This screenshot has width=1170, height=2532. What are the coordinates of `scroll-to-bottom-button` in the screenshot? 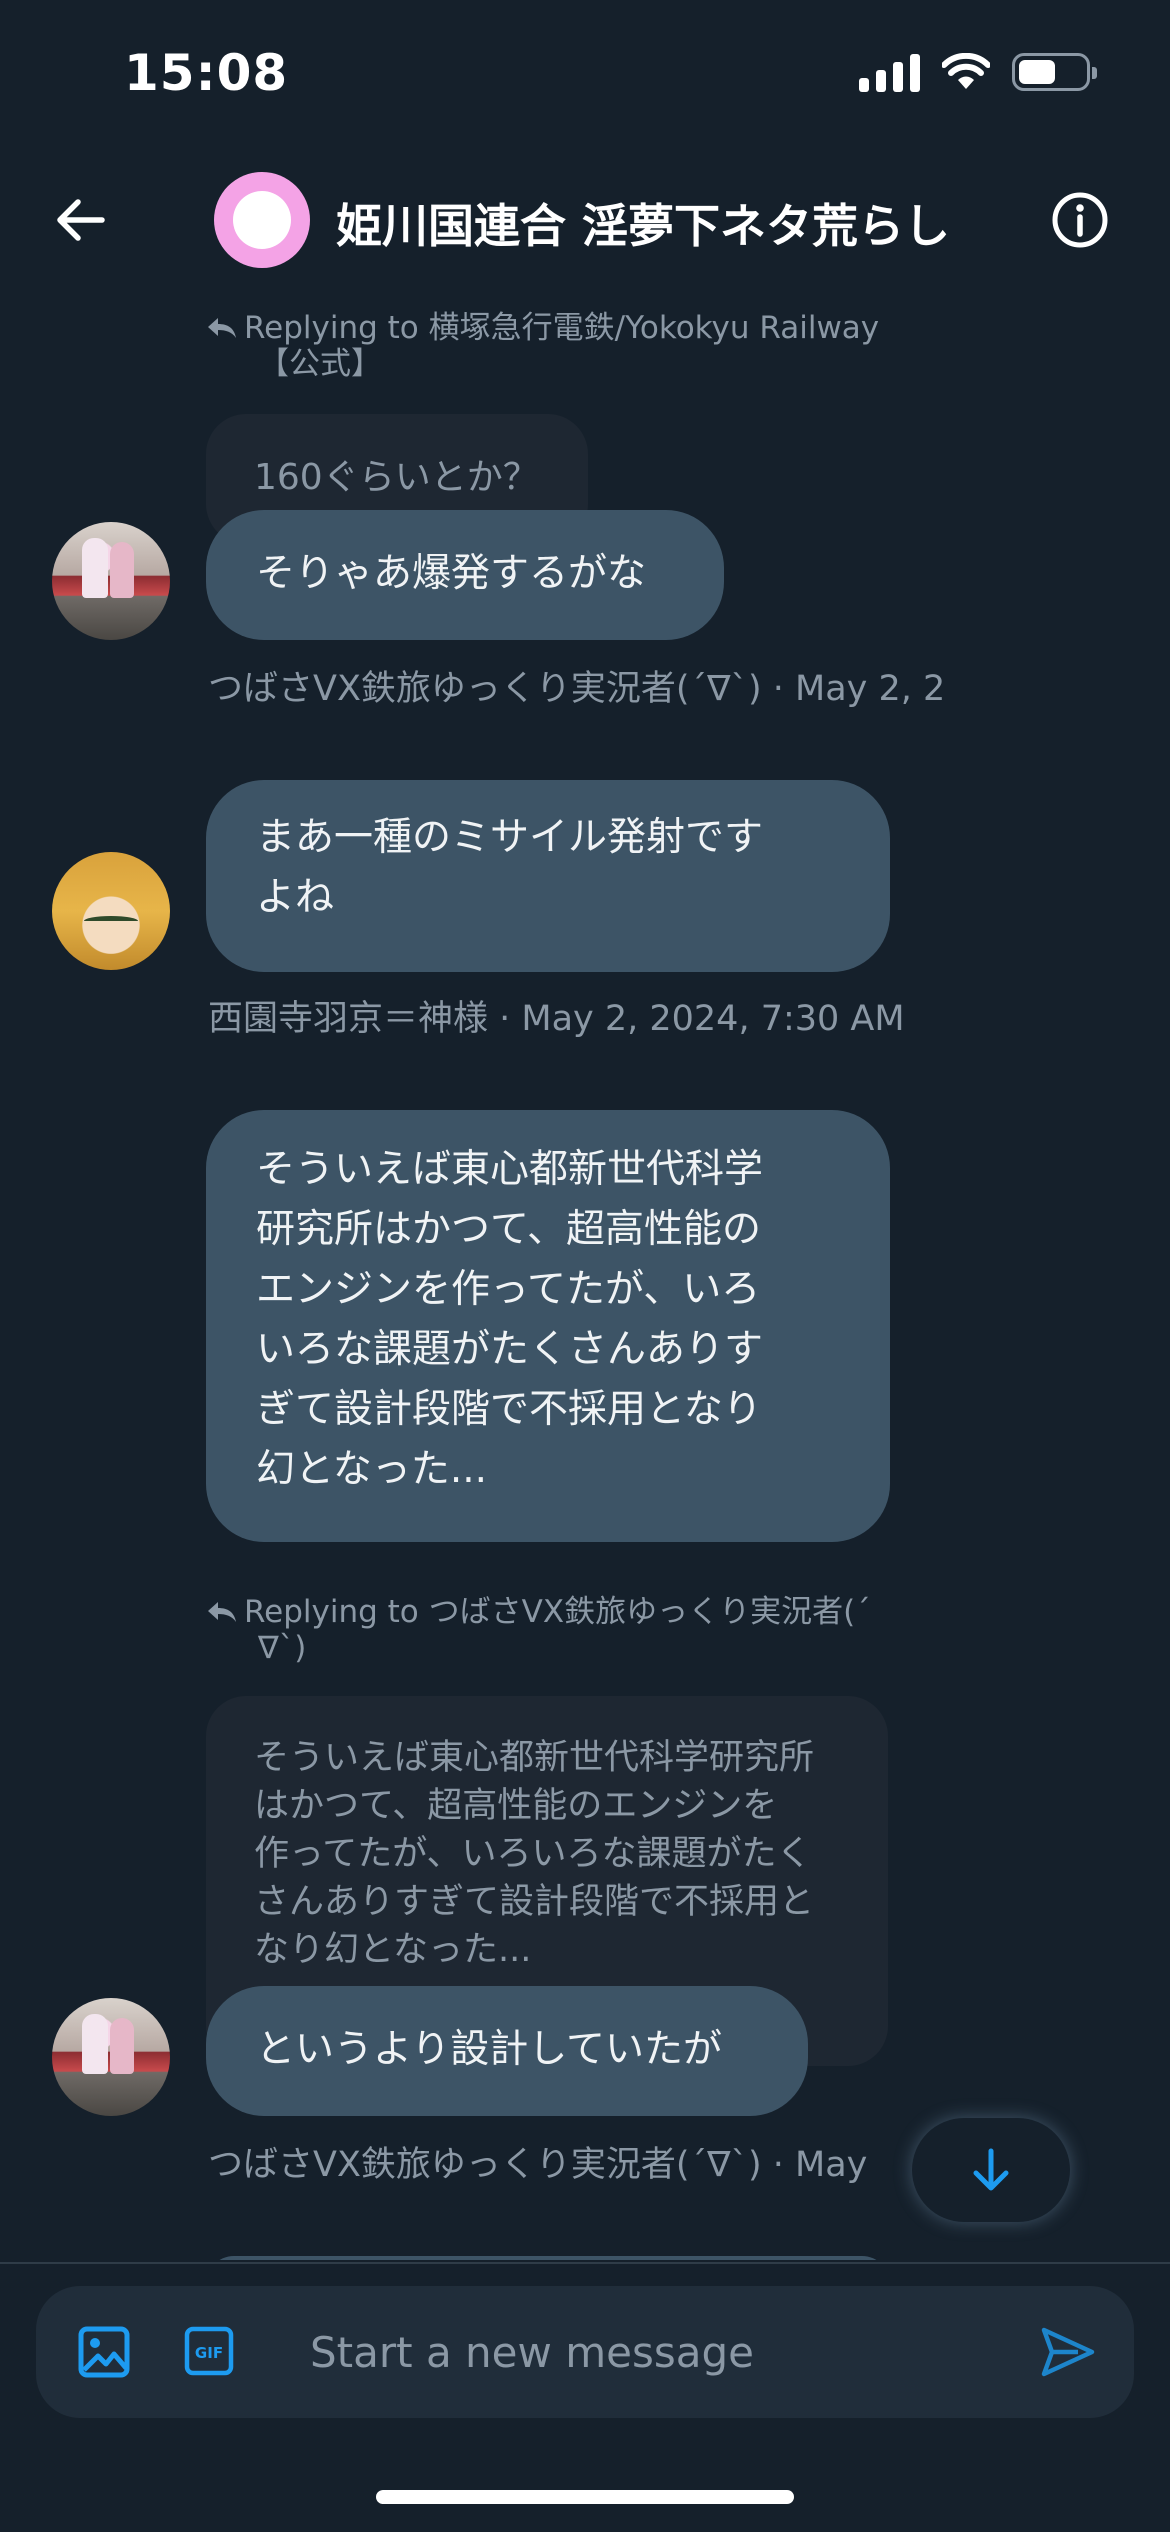 It's located at (991, 2170).